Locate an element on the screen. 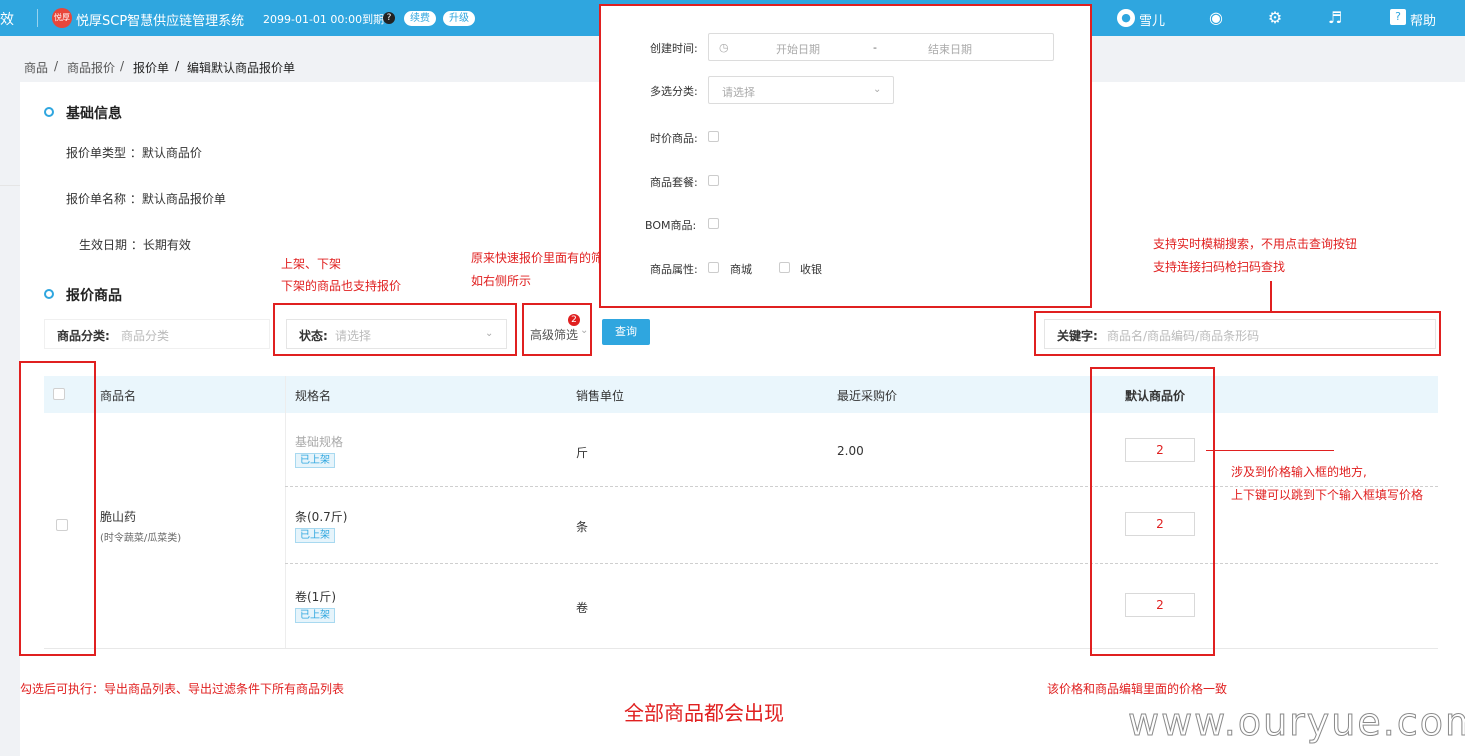 The height and width of the screenshot is (756, 1465). combo-label: 商品套餐: is located at coordinates (674, 182).